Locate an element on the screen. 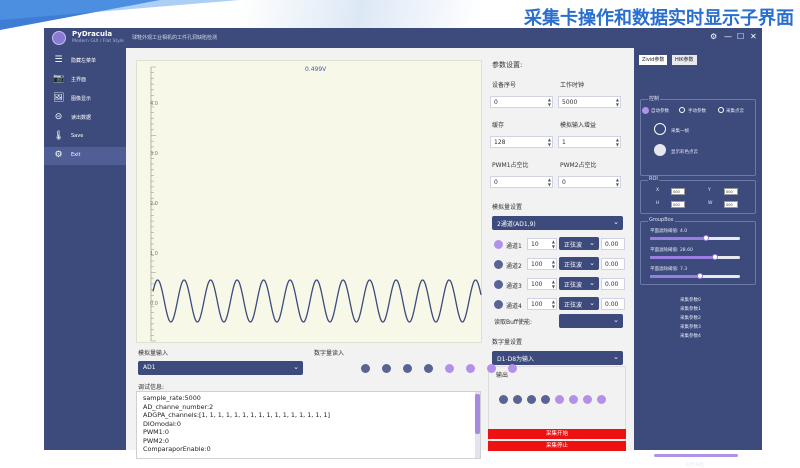 Image resolution: width=800 pixels, height=468 pixels. channel-gain-spinbox: 10 ▲ ▼ is located at coordinates (542, 244).